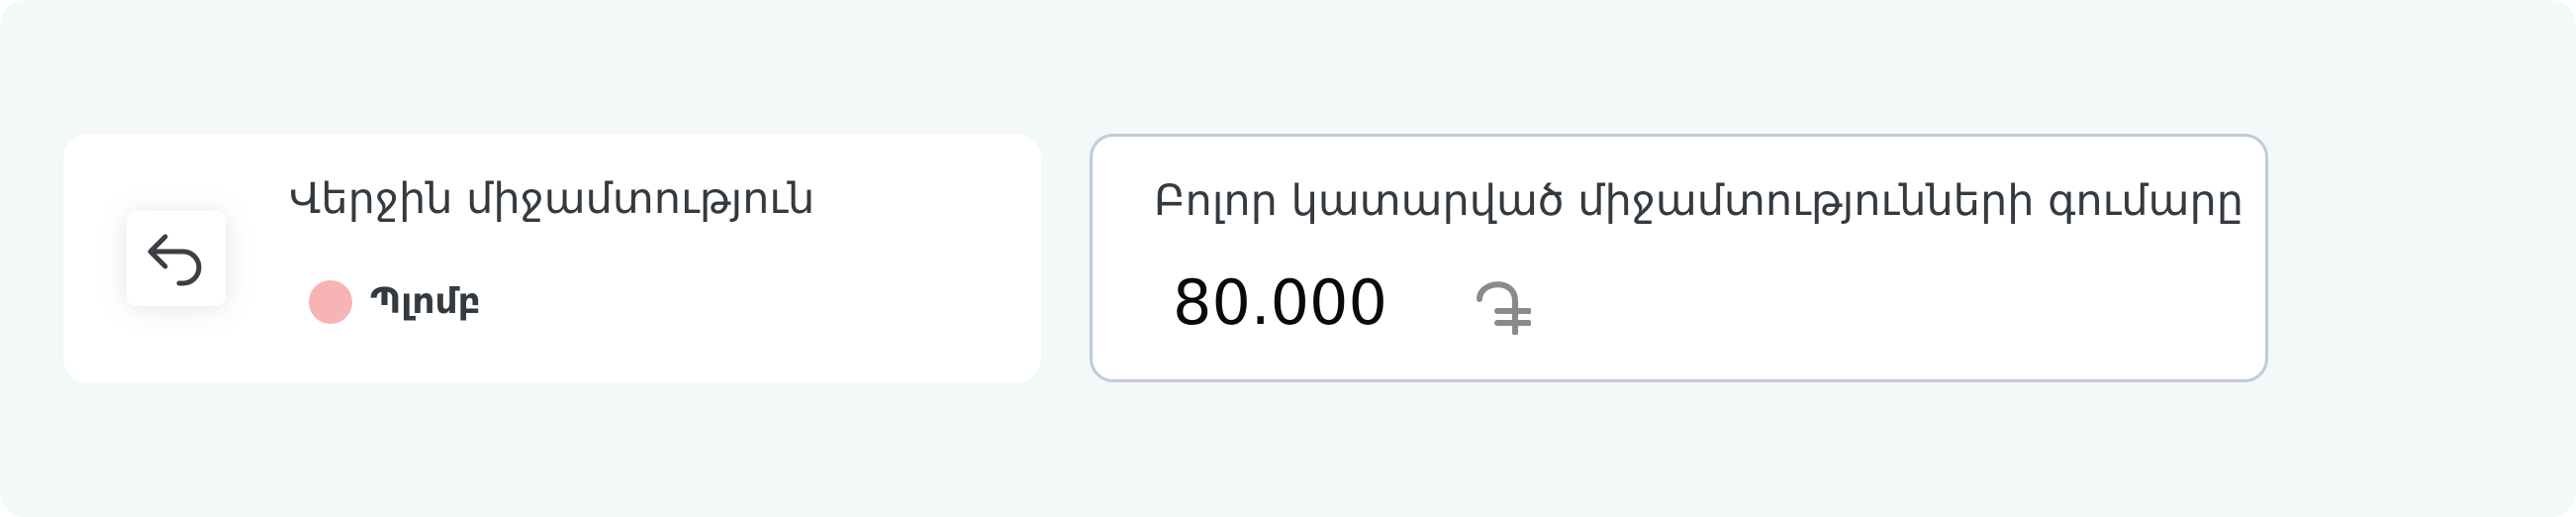 The image size is (2576, 517). I want to click on undo-arrow-icon, so click(174, 260).